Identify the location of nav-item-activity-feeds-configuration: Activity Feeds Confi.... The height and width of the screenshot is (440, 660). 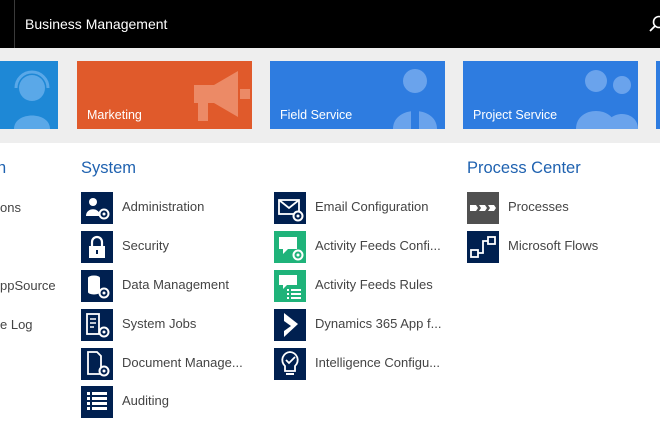
(362, 247).